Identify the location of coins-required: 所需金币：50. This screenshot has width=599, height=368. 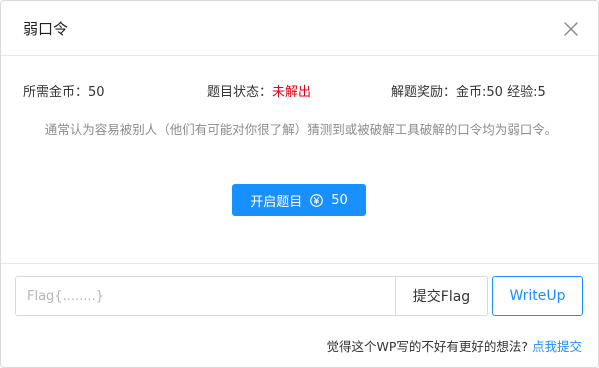
(64, 93).